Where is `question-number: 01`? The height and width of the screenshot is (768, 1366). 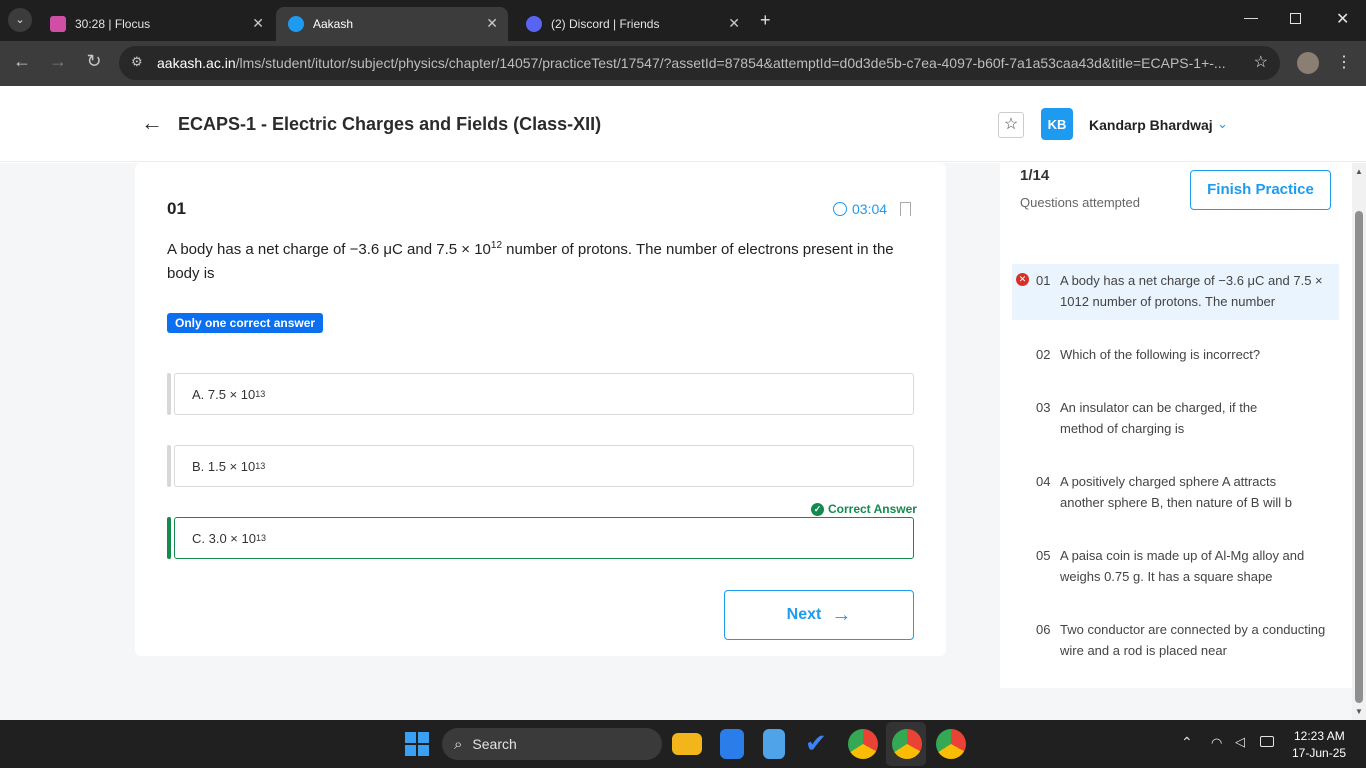
question-number: 01 is located at coordinates (176, 208).